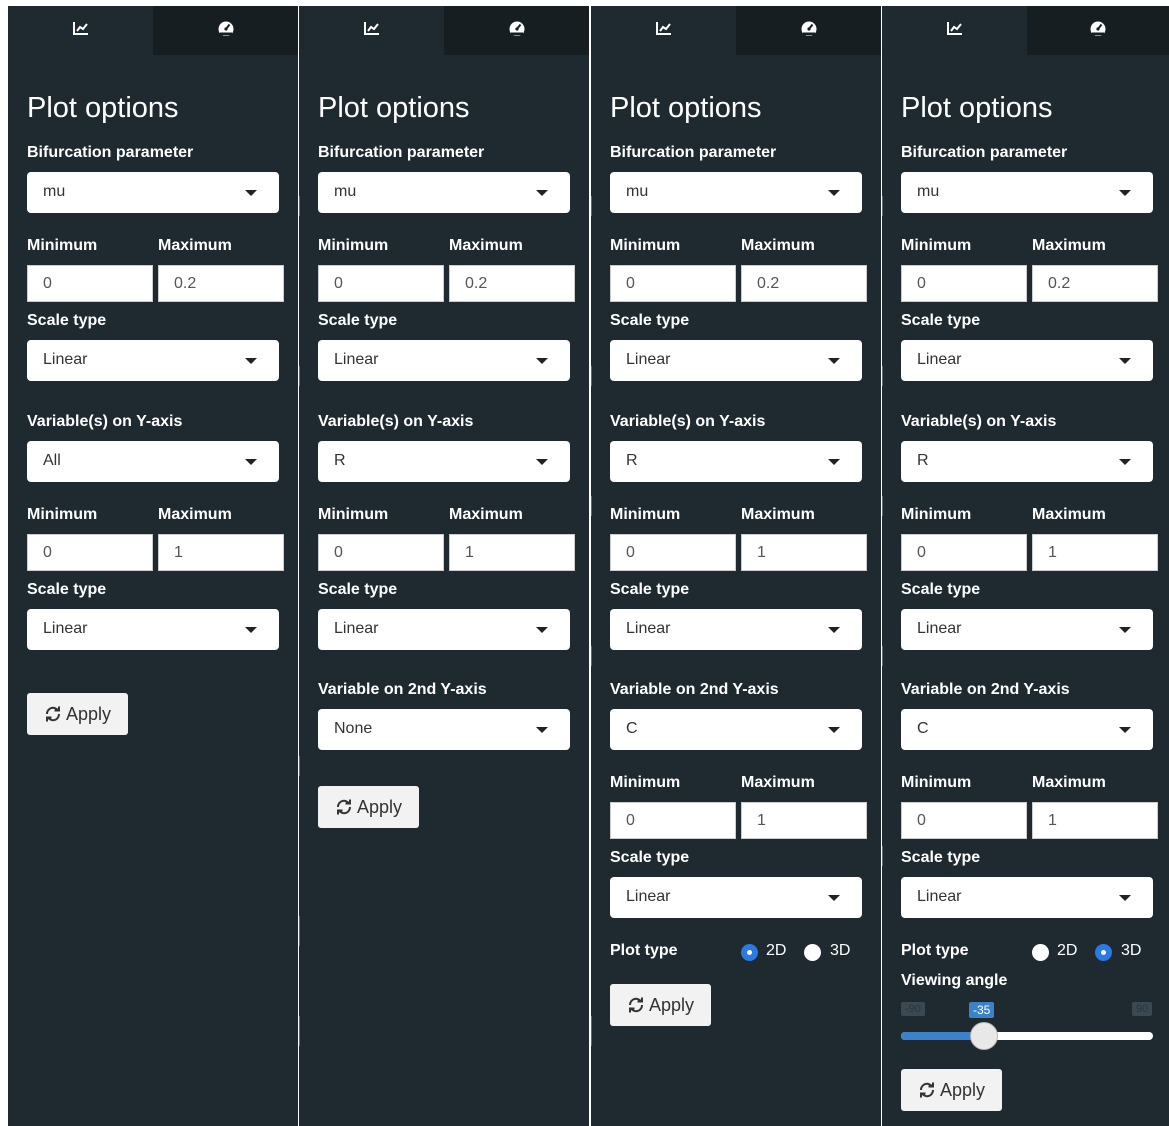  Describe the element at coordinates (936, 782) in the screenshot. I see `y2-min-label: Minimum` at that location.